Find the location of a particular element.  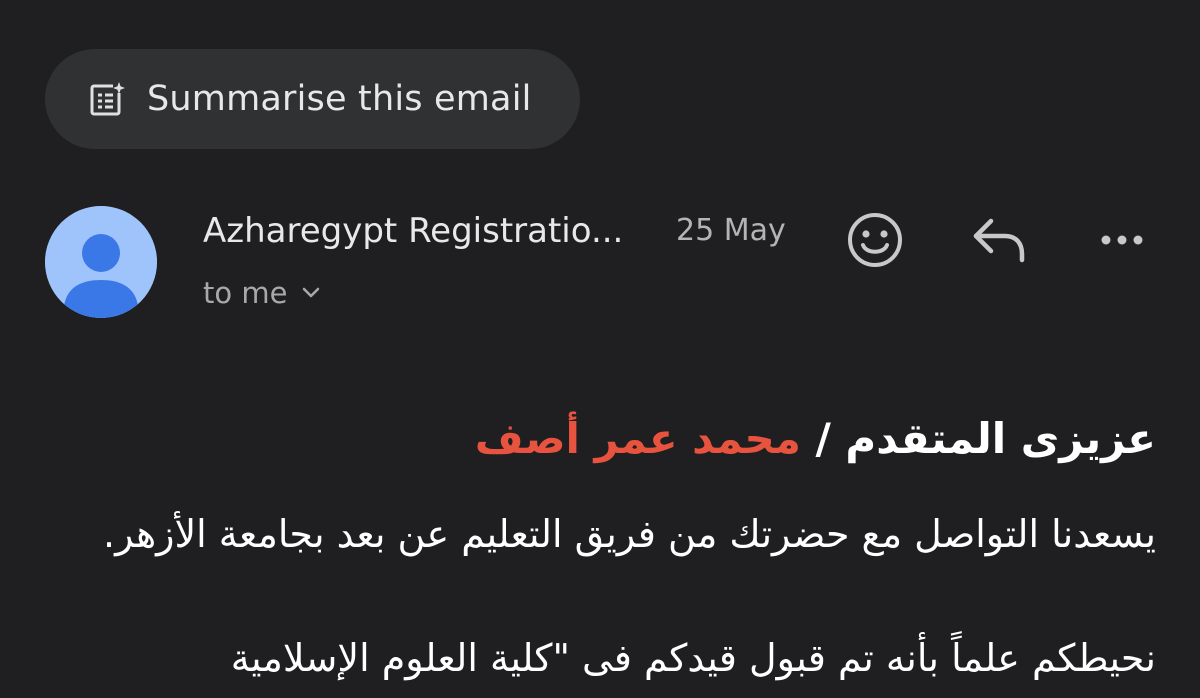

reply-button is located at coordinates (999, 240).